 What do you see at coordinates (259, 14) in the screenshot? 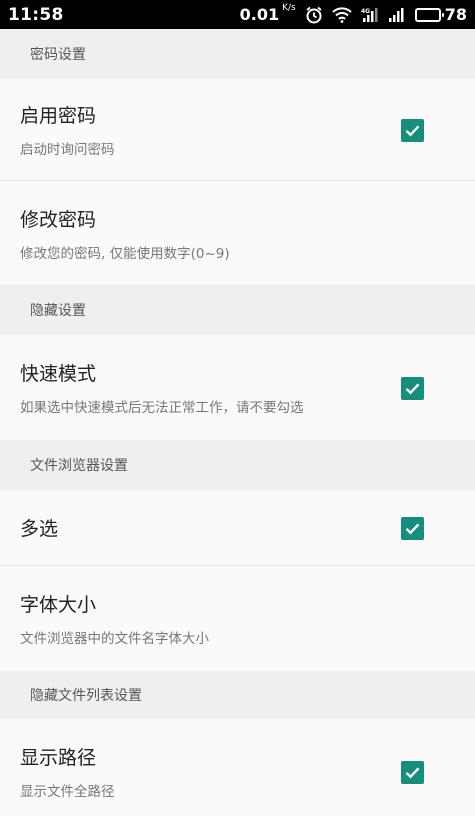
I see `network-speed-value: 0.01` at bounding box center [259, 14].